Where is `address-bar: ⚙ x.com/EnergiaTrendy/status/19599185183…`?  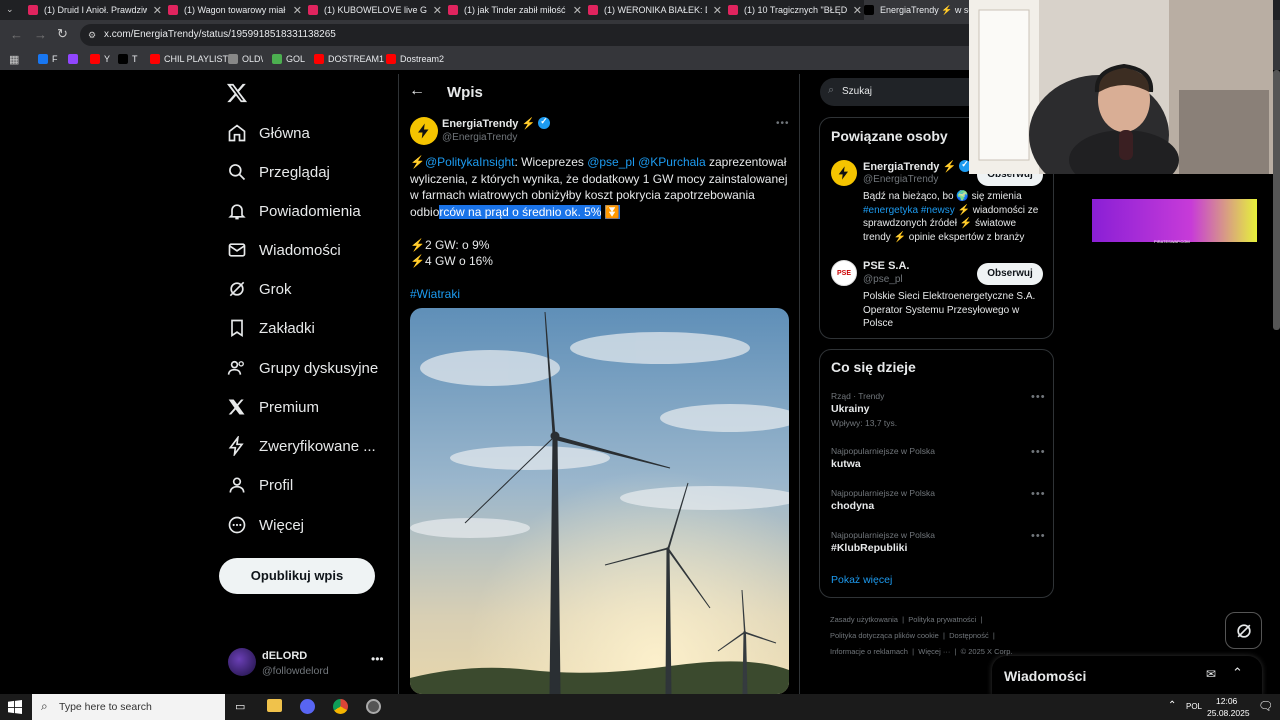 address-bar: ⚙ x.com/EnergiaTrendy/status/19599185183… is located at coordinates (550, 35).